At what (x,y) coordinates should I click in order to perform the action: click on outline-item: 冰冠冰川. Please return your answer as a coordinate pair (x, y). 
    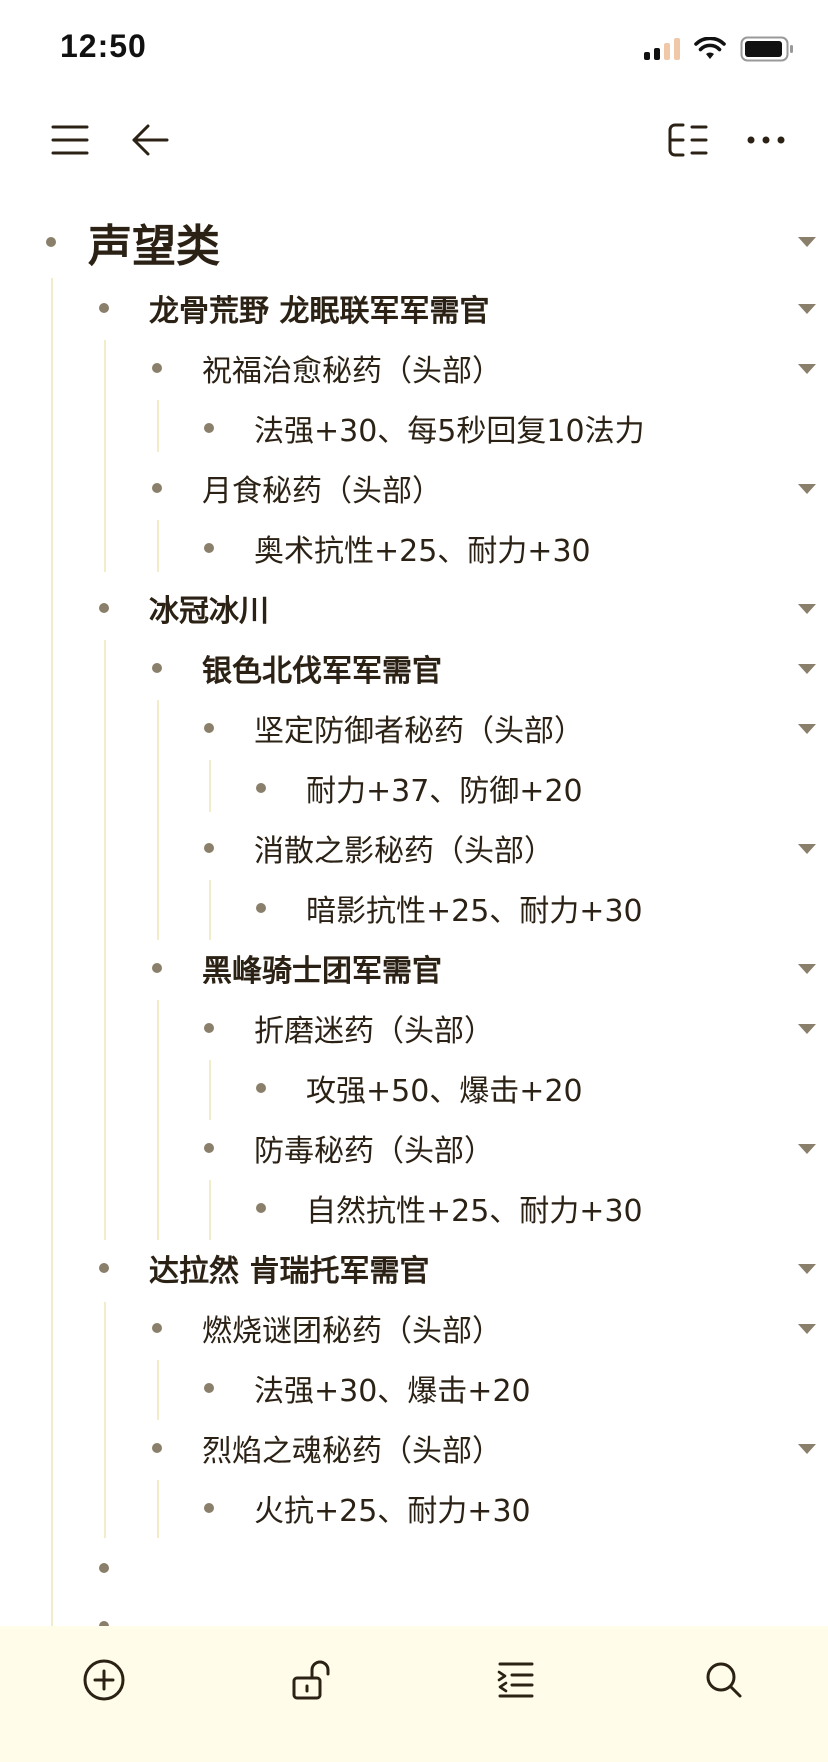
    Looking at the image, I should click on (184, 608).